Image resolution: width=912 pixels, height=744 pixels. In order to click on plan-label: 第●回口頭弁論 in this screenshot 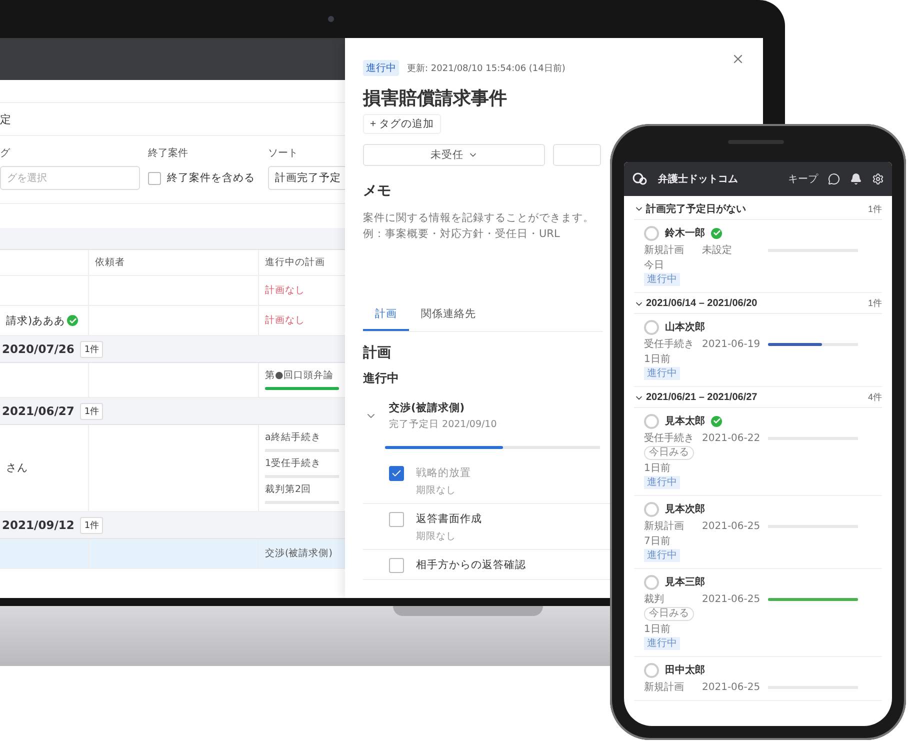, I will do `click(299, 375)`.